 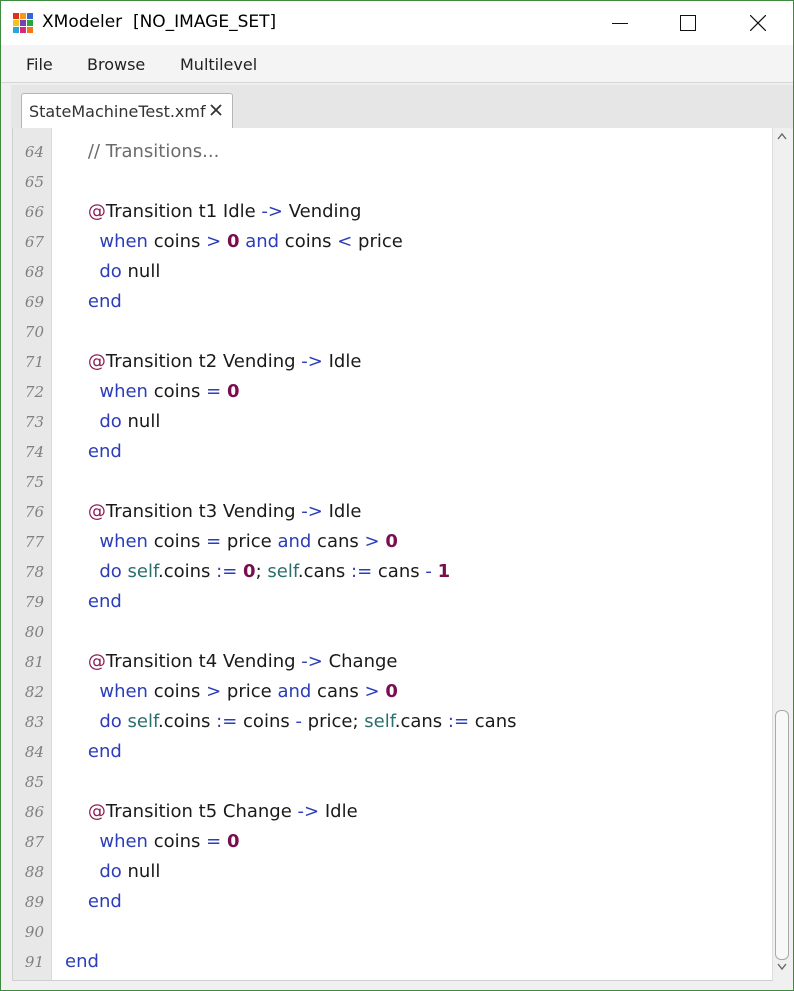 I want to click on code-line: 85, so click(x=393, y=783).